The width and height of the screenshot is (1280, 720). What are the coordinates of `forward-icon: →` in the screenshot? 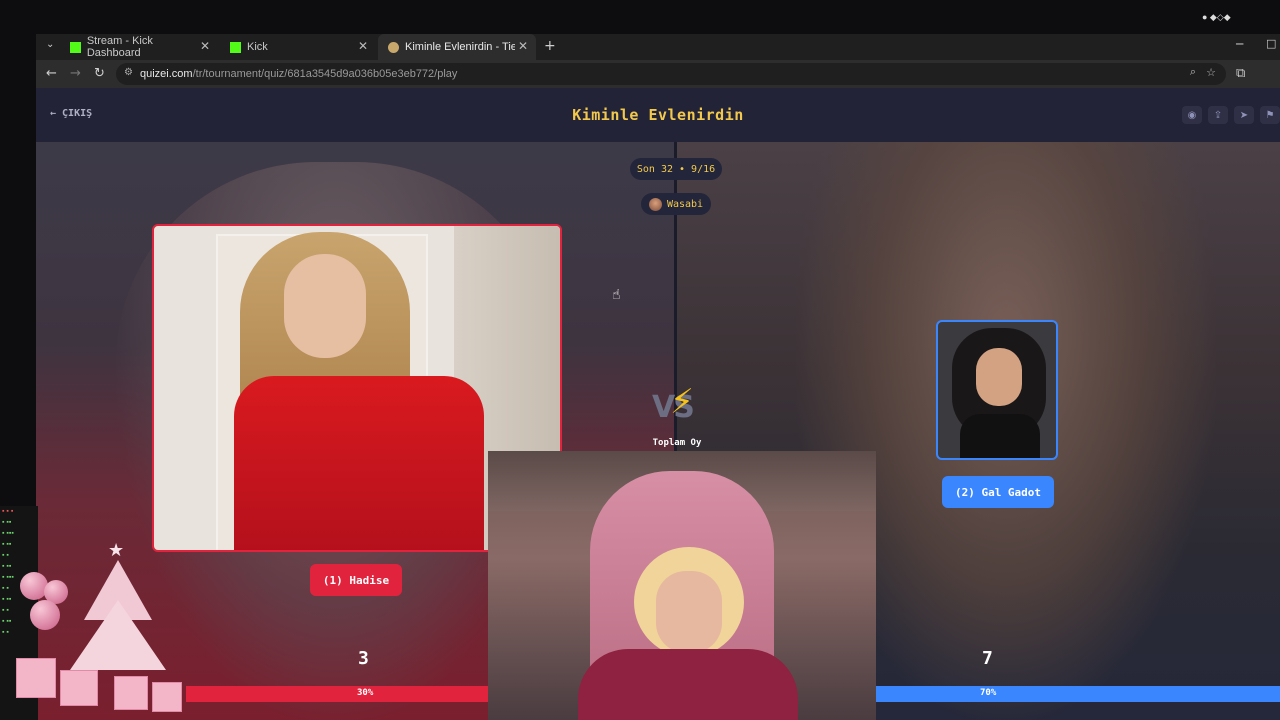 It's located at (75, 73).